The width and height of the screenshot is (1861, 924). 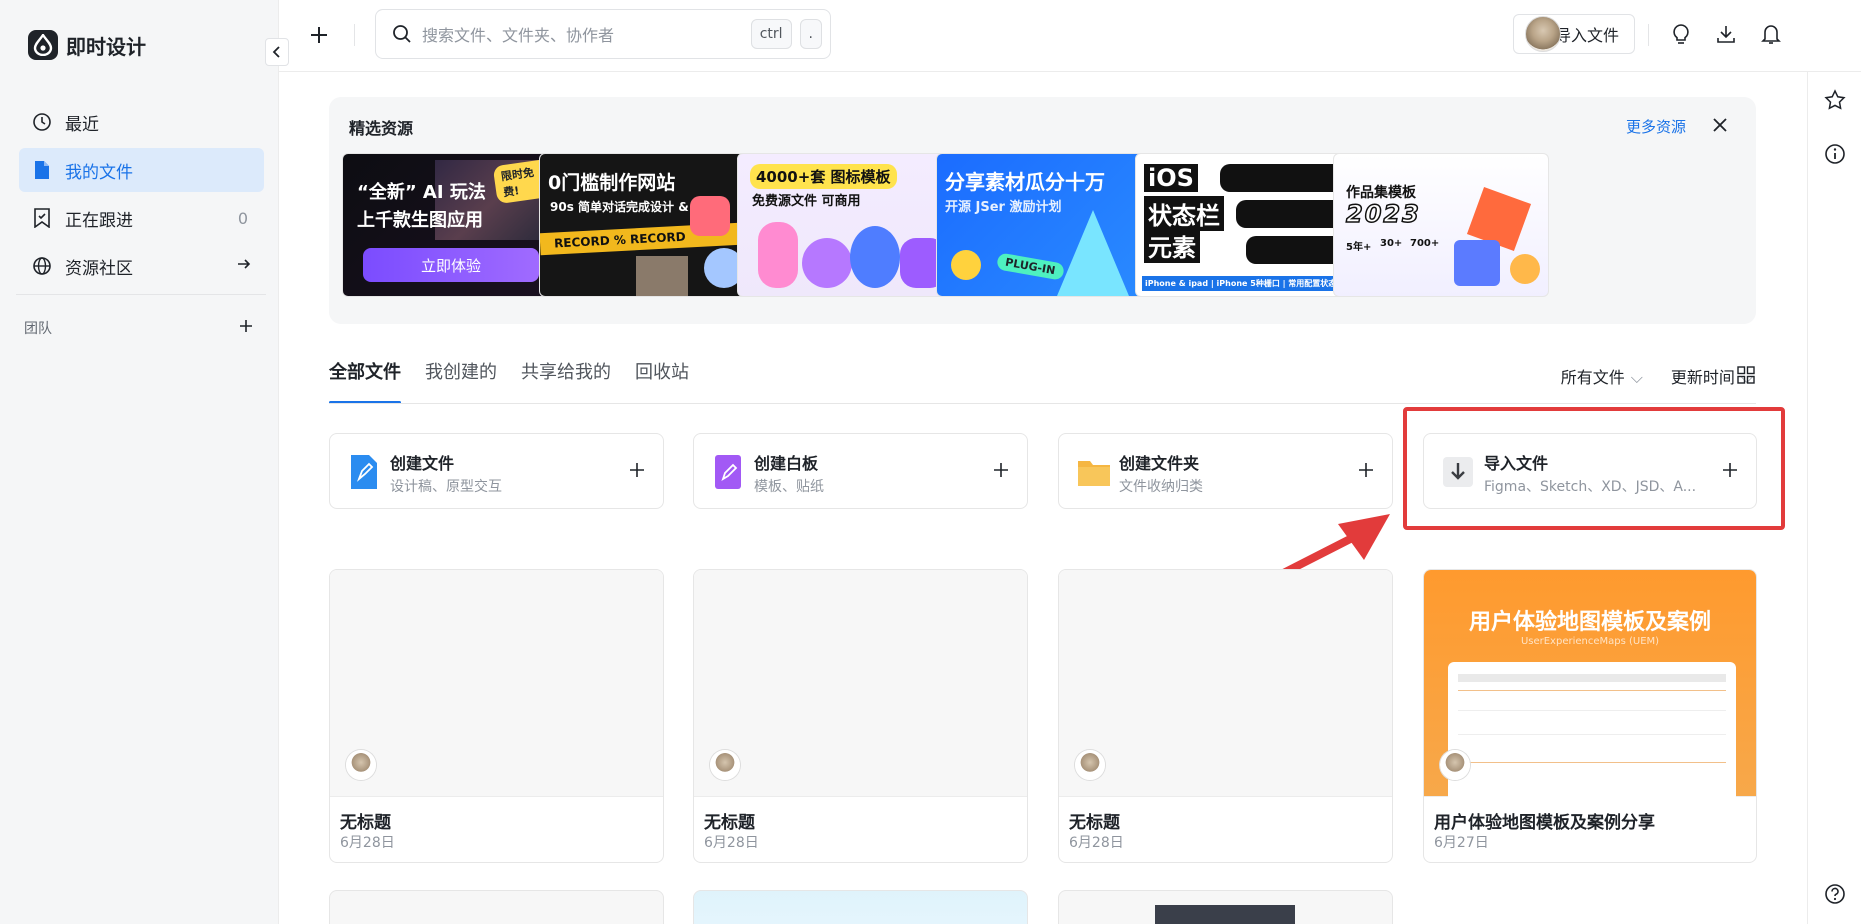 What do you see at coordinates (381, 128) in the screenshot?
I see `featured-title: 精选资源` at bounding box center [381, 128].